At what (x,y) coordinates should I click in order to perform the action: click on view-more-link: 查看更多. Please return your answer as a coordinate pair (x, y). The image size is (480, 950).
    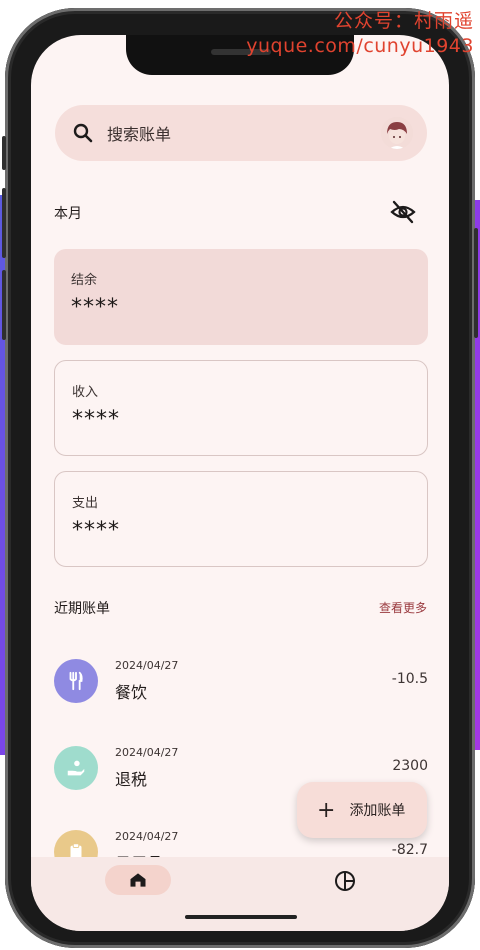
    Looking at the image, I should click on (403, 607).